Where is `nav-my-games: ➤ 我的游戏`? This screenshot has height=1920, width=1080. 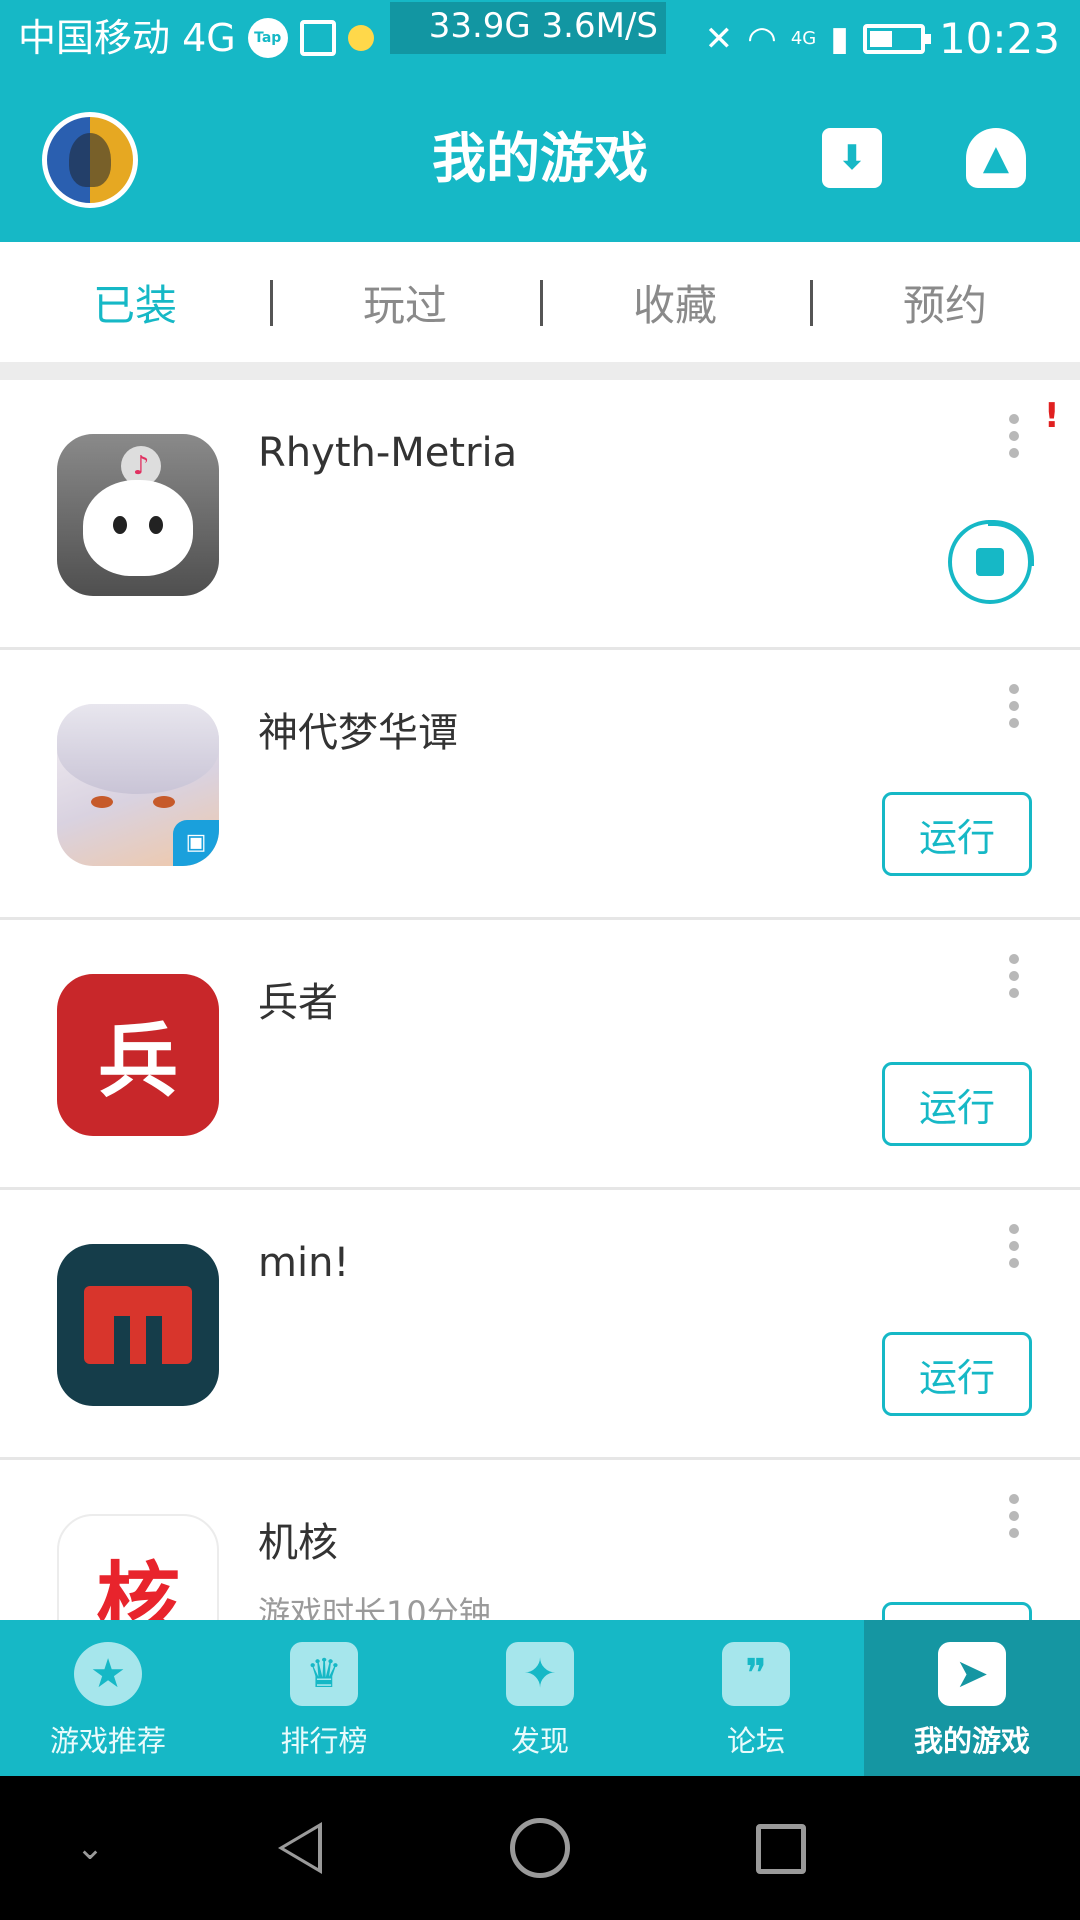 nav-my-games: ➤ 我的游戏 is located at coordinates (972, 1698).